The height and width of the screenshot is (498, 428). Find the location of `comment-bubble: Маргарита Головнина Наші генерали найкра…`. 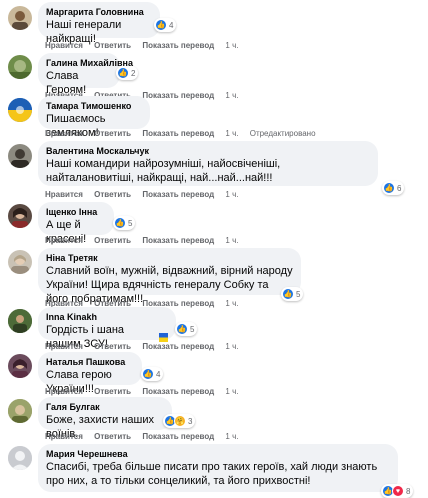

comment-bubble: Маргарита Головнина Наші генерали найкра… is located at coordinates (99, 23).